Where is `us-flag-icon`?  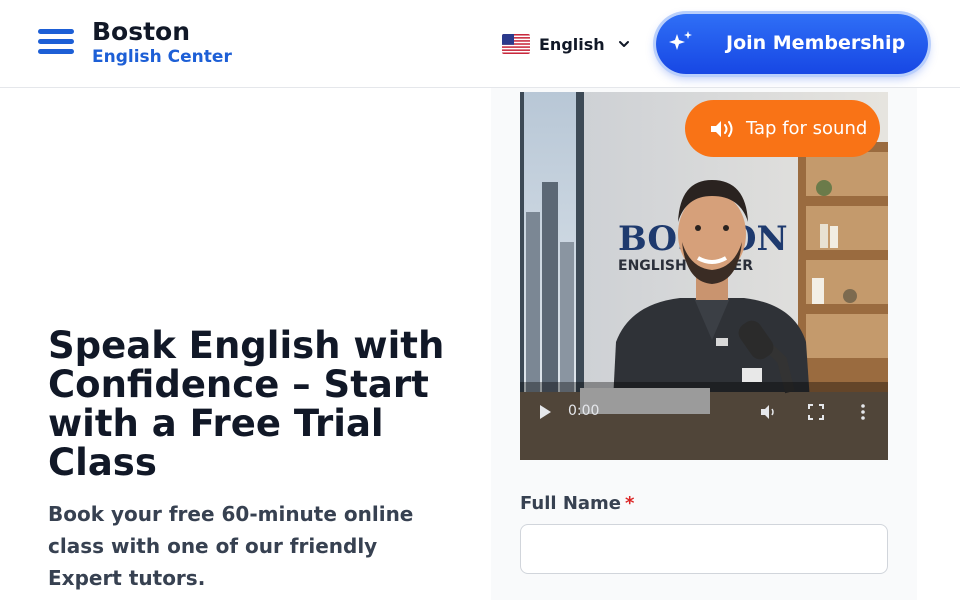
us-flag-icon is located at coordinates (516, 44).